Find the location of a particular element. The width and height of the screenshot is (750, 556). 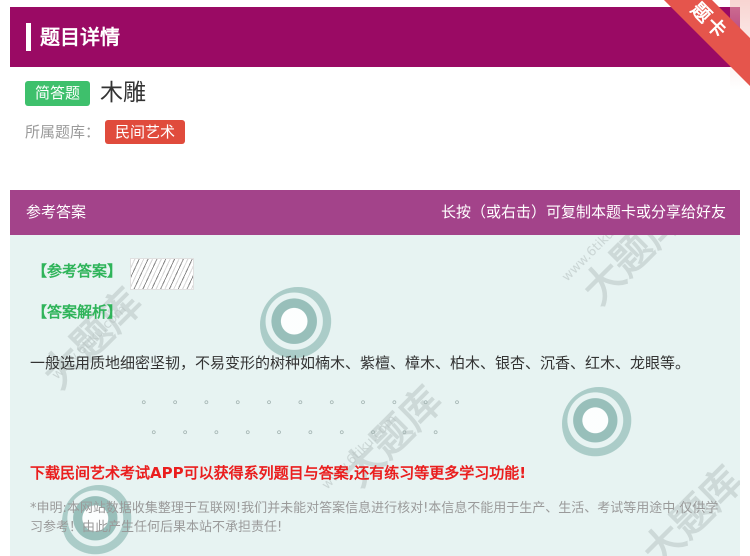

reference-answer-label: 【参考答案】 is located at coordinates (77, 271).